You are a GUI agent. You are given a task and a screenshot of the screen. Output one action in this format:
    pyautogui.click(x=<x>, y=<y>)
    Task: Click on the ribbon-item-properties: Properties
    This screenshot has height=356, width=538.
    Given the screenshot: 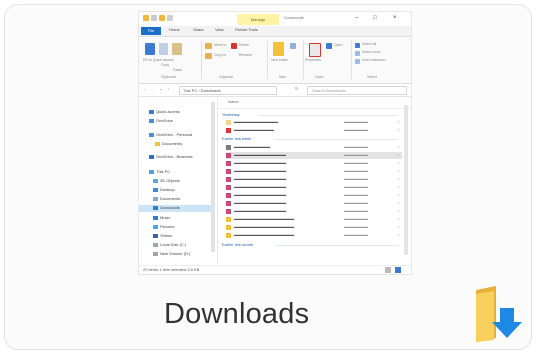 What is the action you would take?
    pyautogui.click(x=313, y=60)
    